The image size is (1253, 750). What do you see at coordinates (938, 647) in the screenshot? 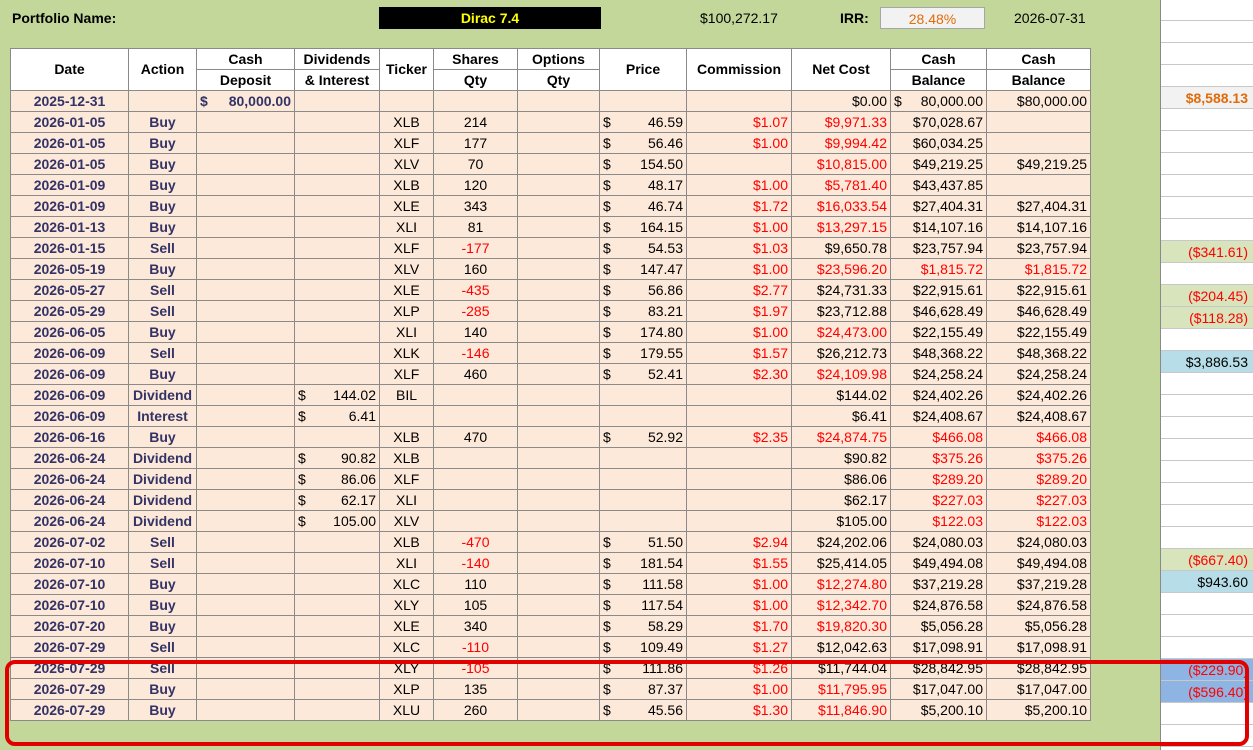
I see `cash-balance-a-cell: $17,098.91` at bounding box center [938, 647].